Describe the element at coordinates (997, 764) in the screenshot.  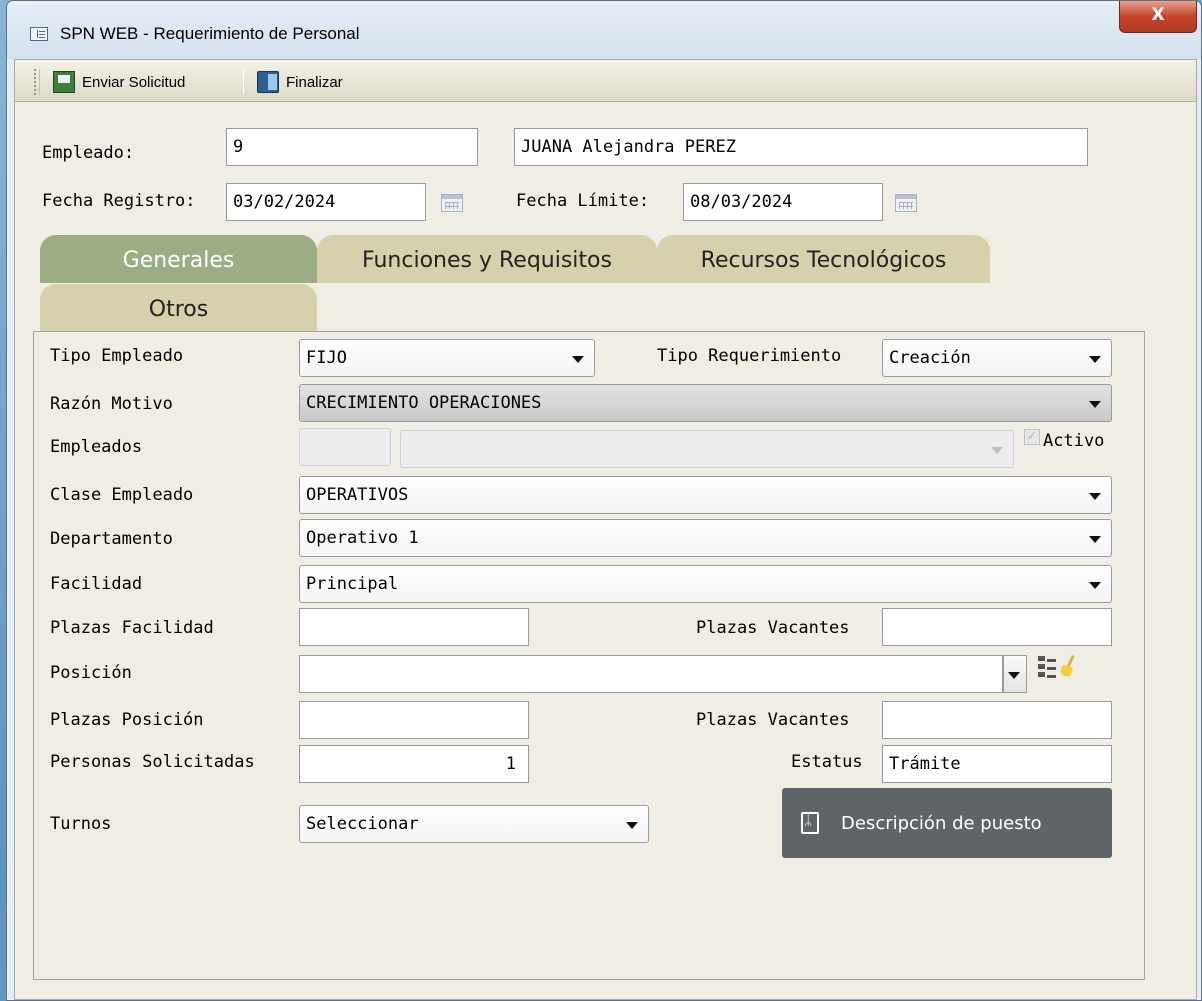
I see `estatus-field: Trámite` at that location.